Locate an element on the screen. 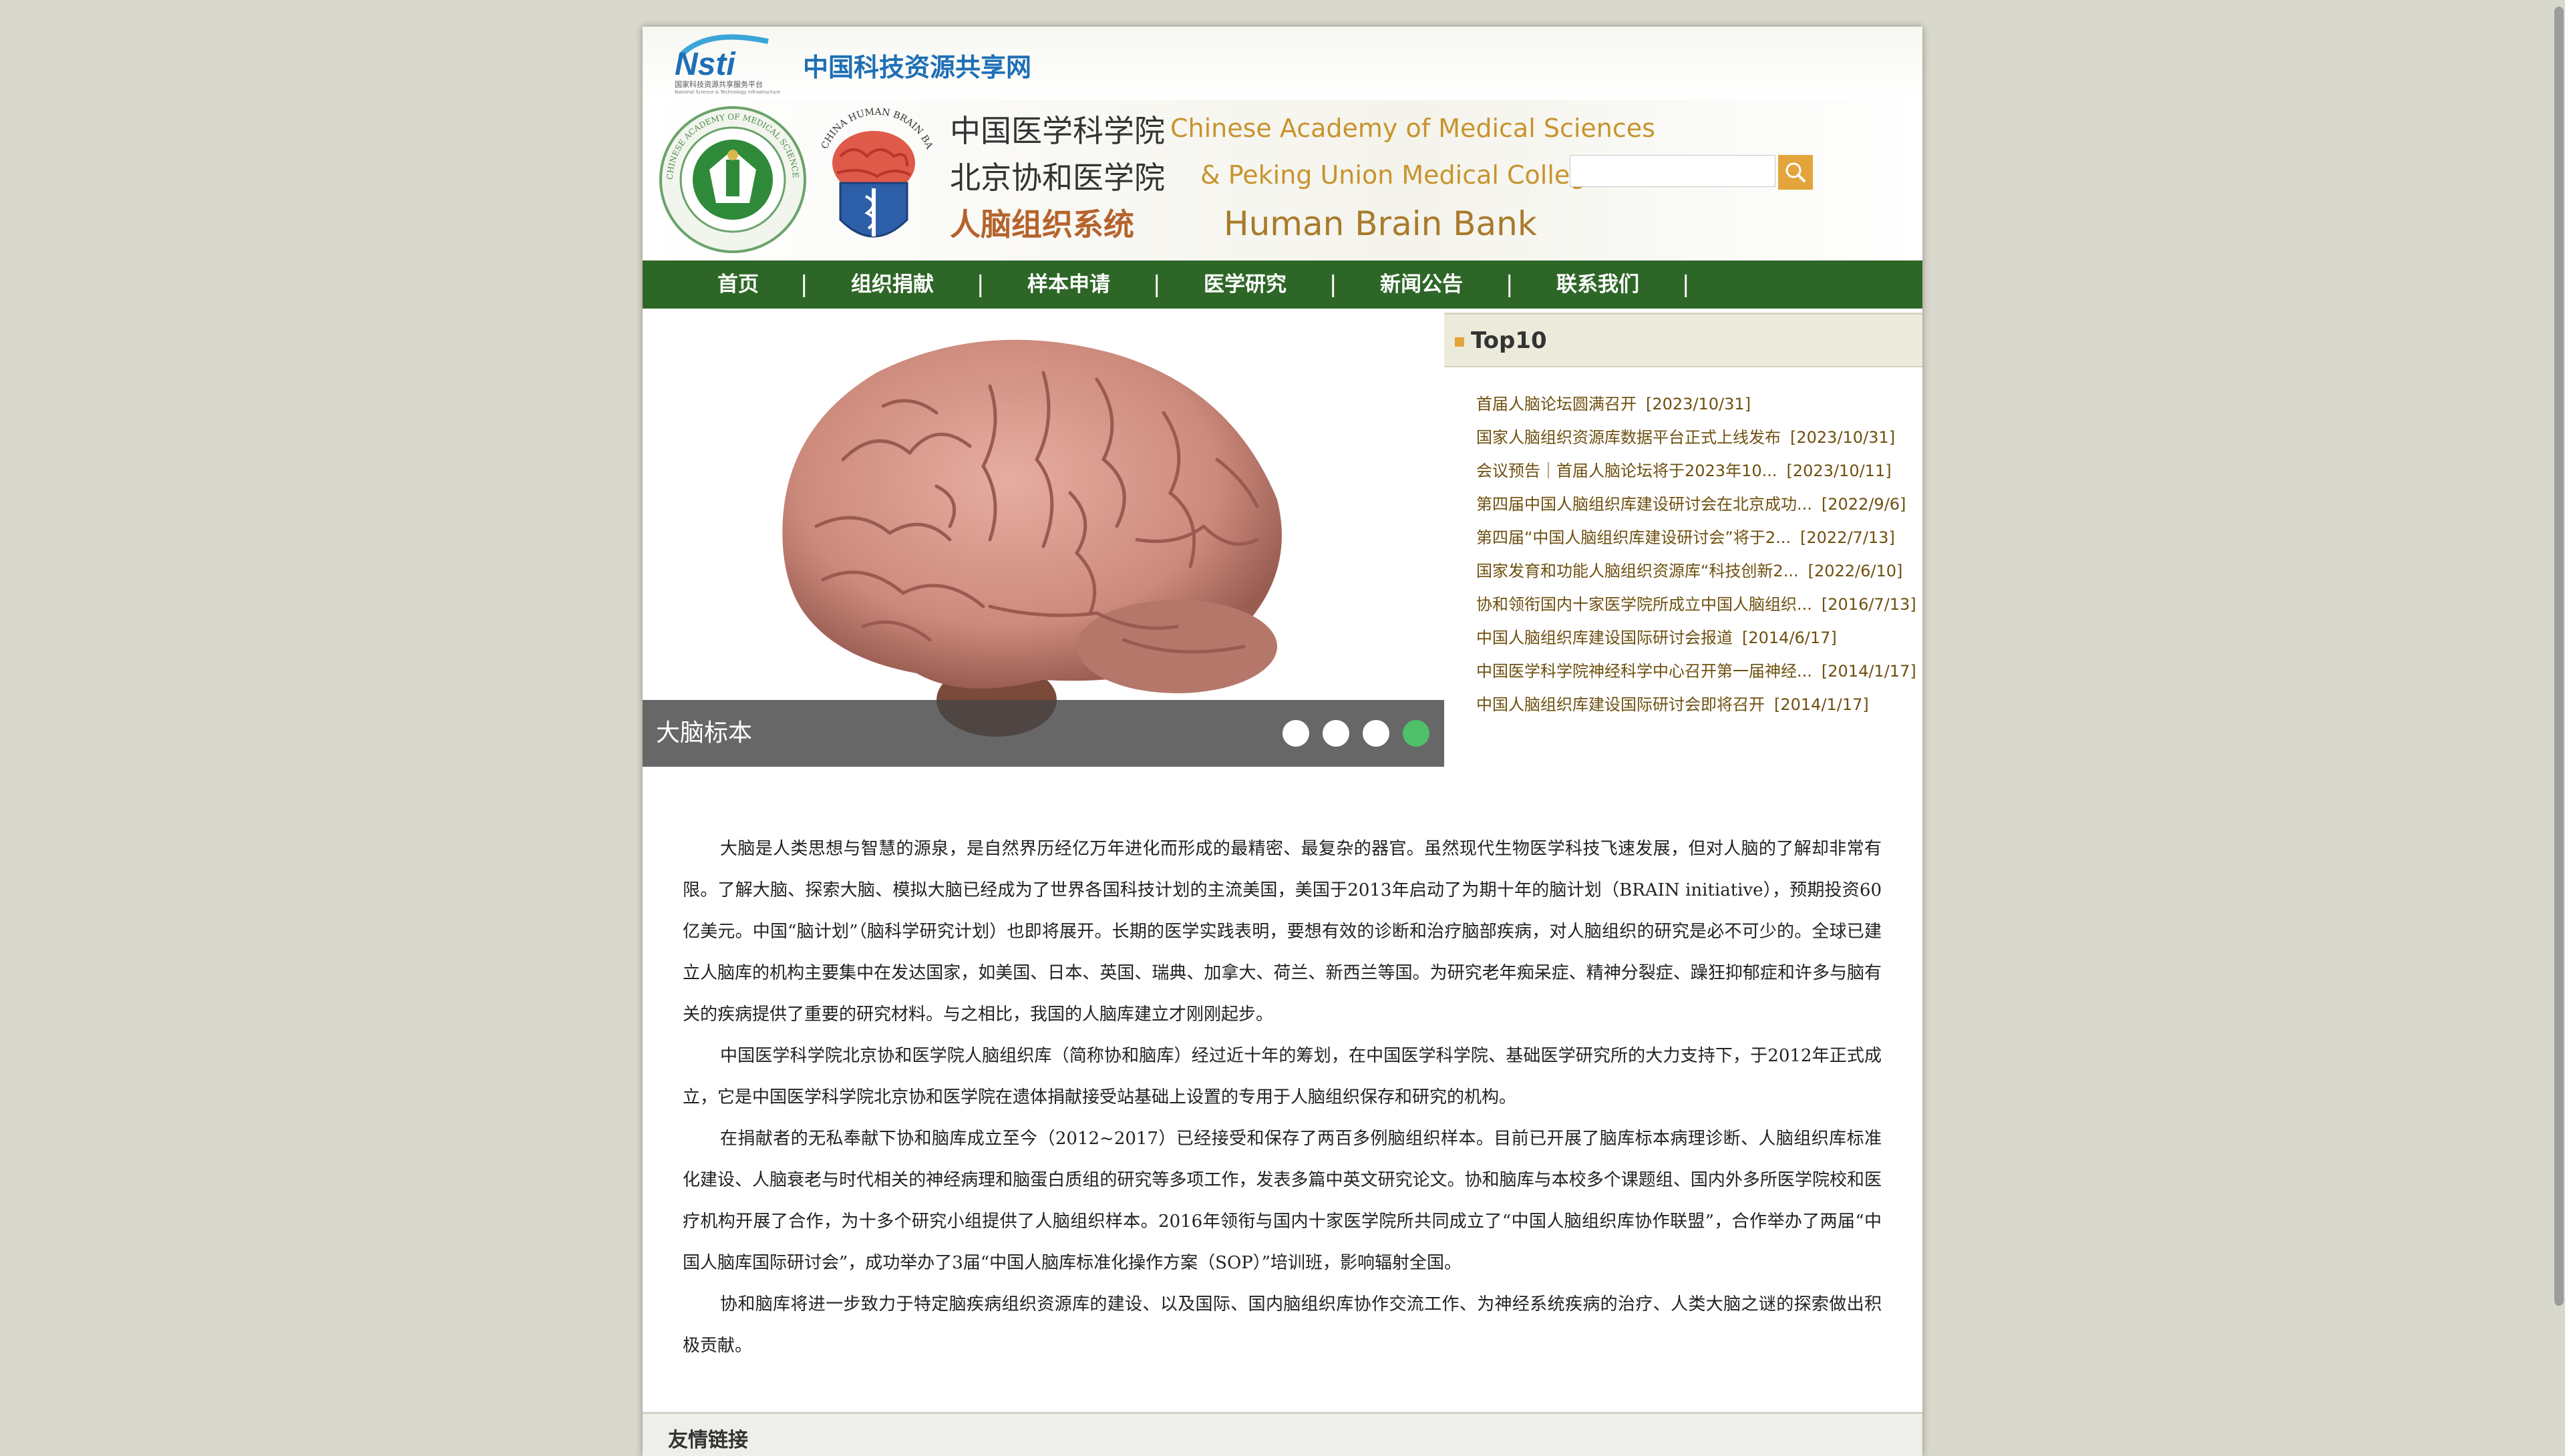  top10-item: 国家人脑组织资源库数据平台正式上线发布 [2023/10/31] is located at coordinates (1696, 437).